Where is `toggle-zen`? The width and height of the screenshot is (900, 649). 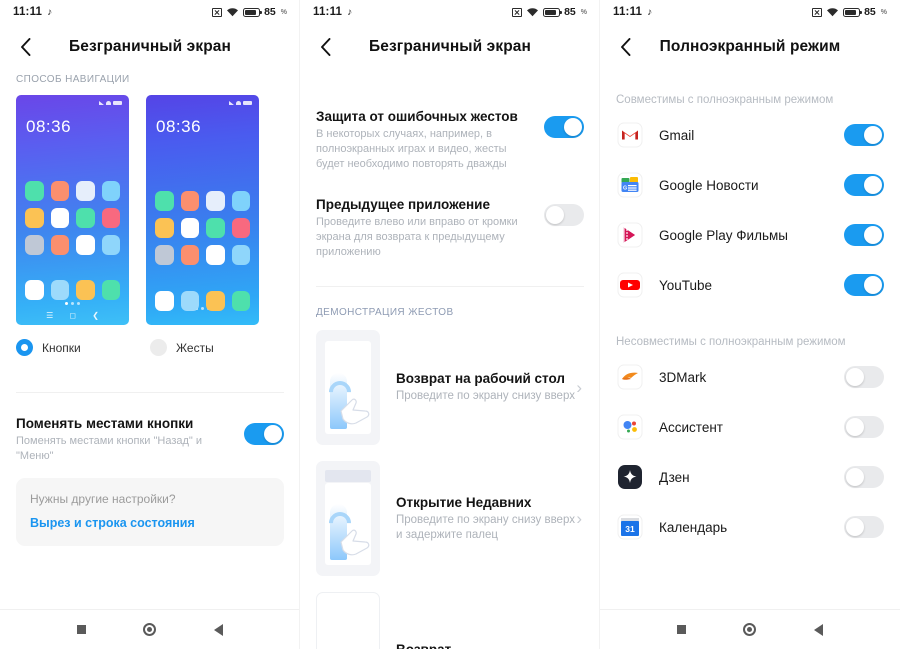
toggle-zen is located at coordinates (864, 477).